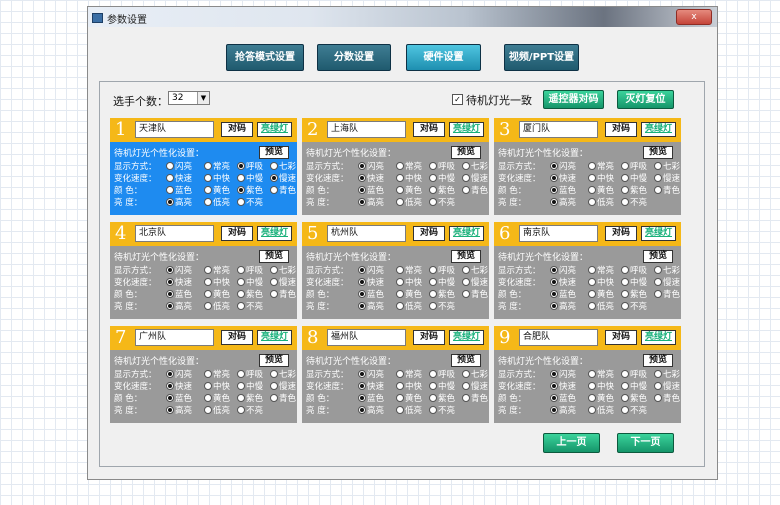  I want to click on team-name-input: 福州队, so click(366, 337).